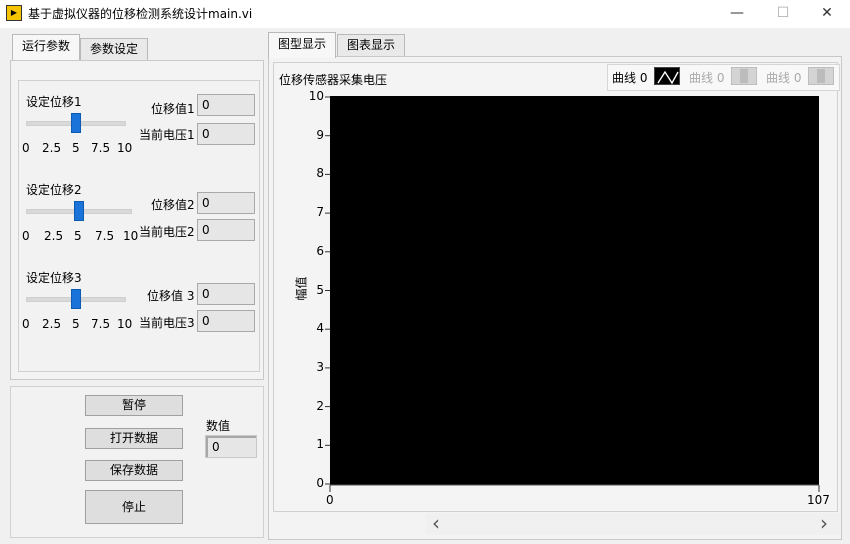 This screenshot has width=850, height=544. I want to click on voltage1-label: 当前电压1, so click(167, 135).